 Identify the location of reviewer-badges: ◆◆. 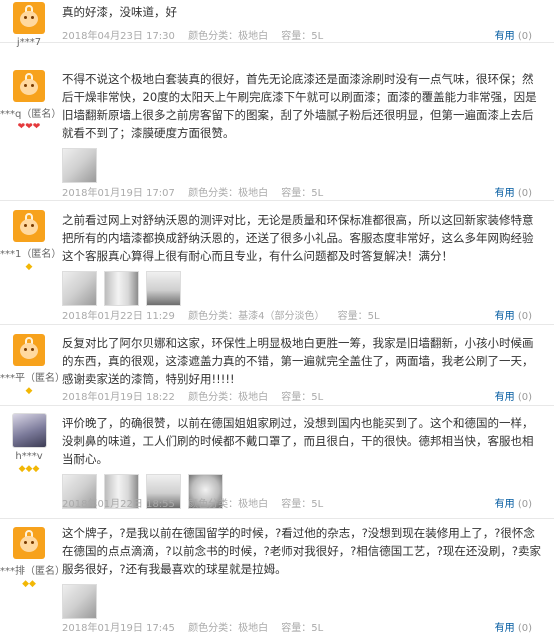
(29, 584).